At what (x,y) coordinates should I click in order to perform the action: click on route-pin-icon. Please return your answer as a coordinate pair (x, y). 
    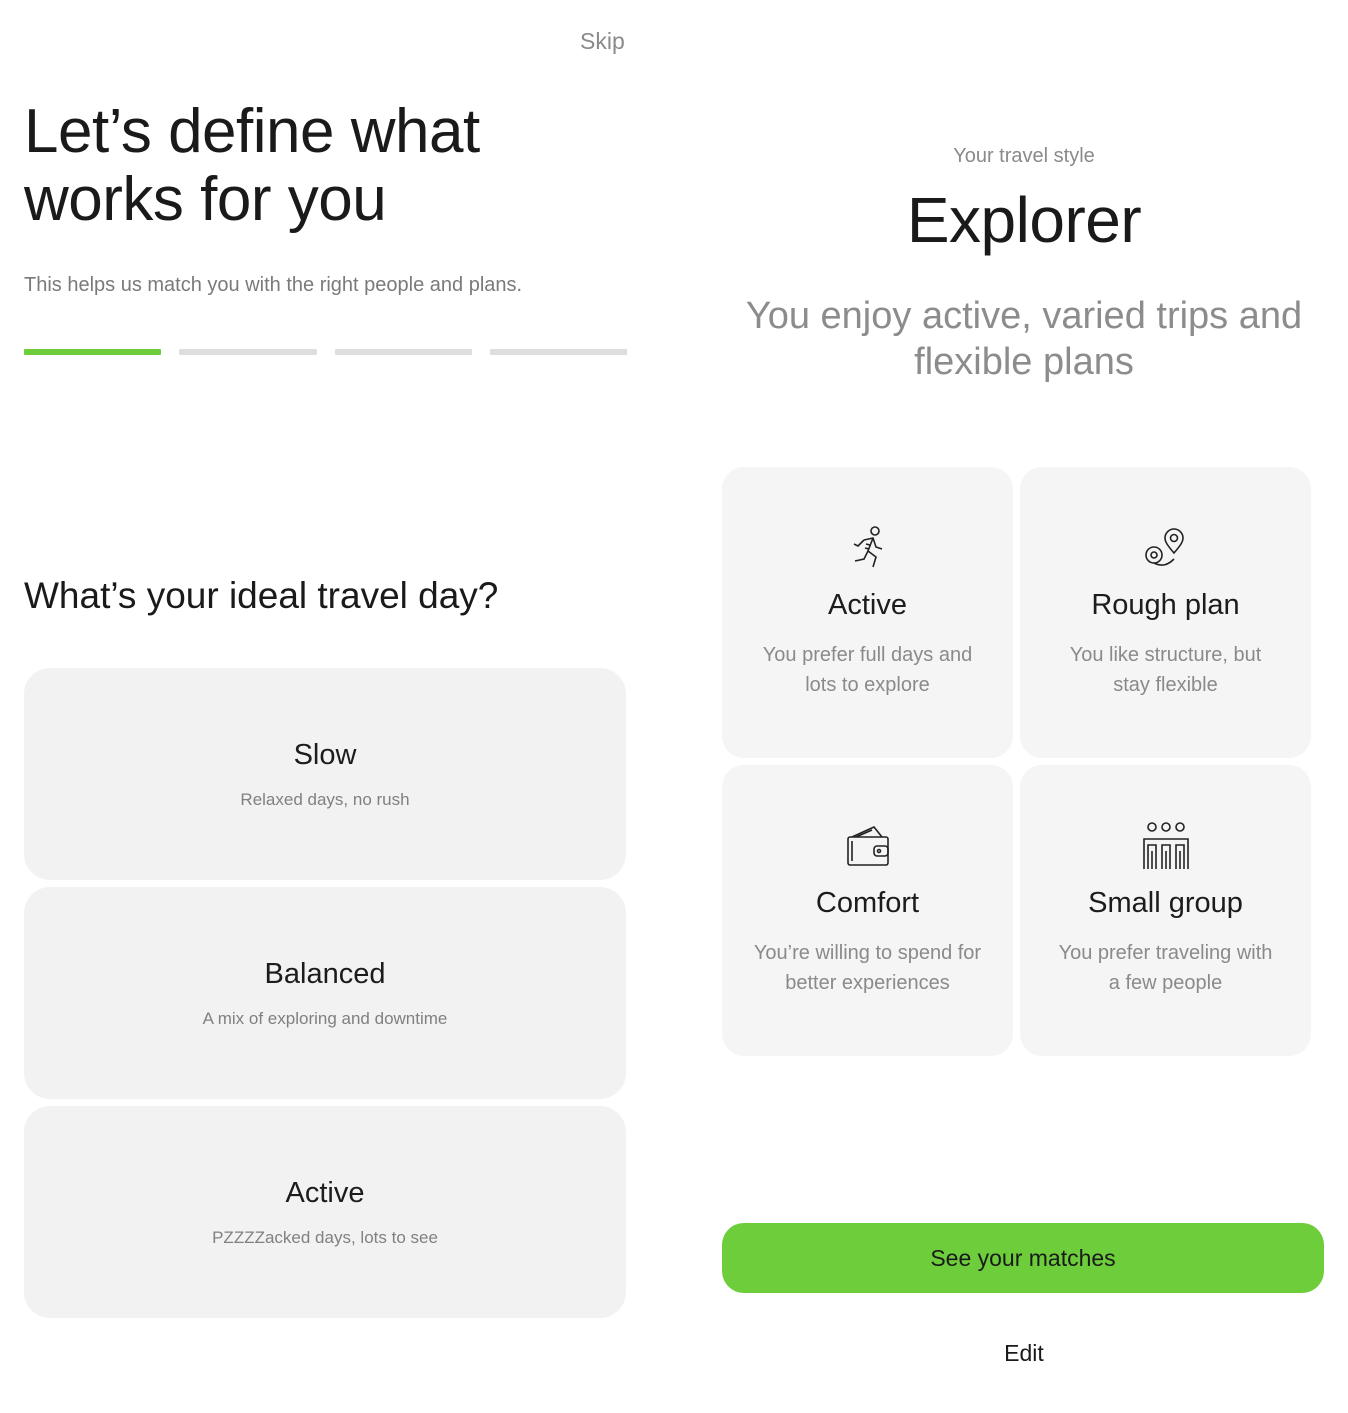
    Looking at the image, I should click on (1166, 549).